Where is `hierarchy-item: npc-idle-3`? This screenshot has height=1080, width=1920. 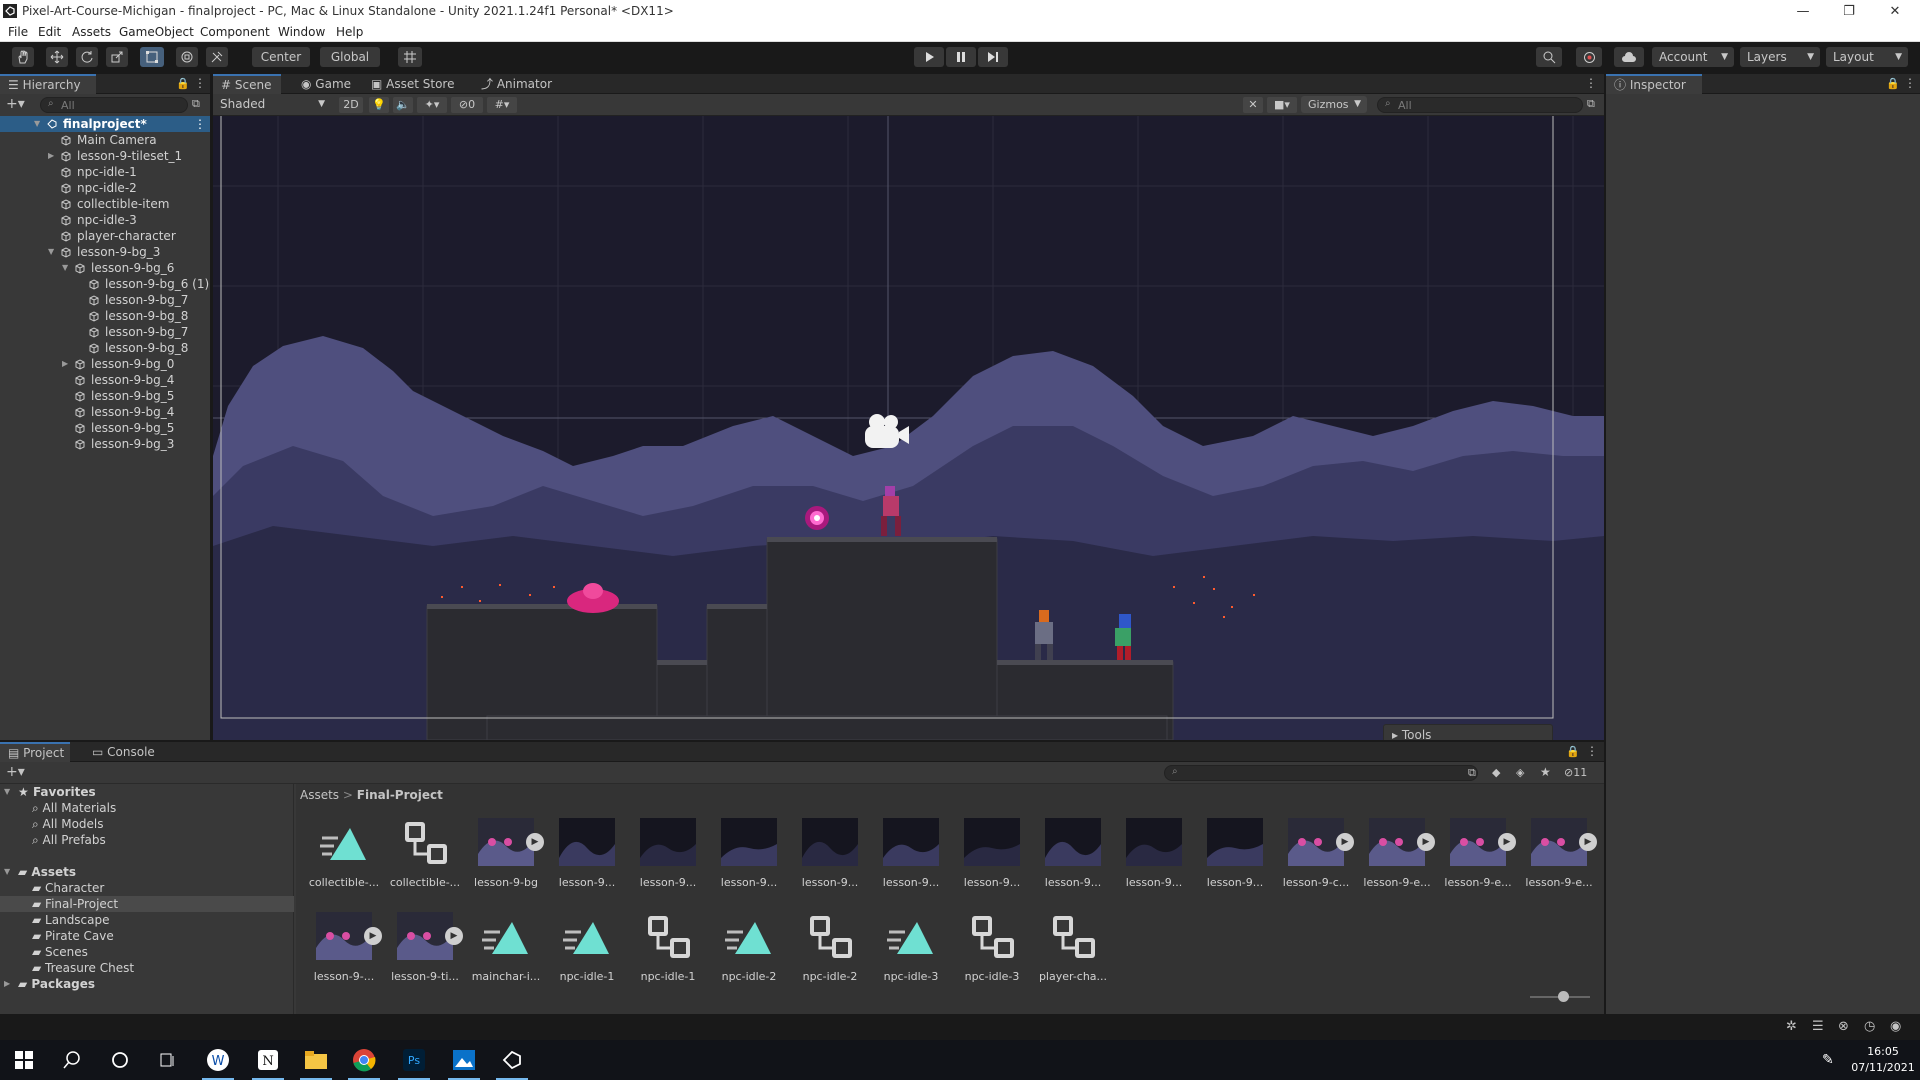
hierarchy-item: npc-idle-3 is located at coordinates (98, 220).